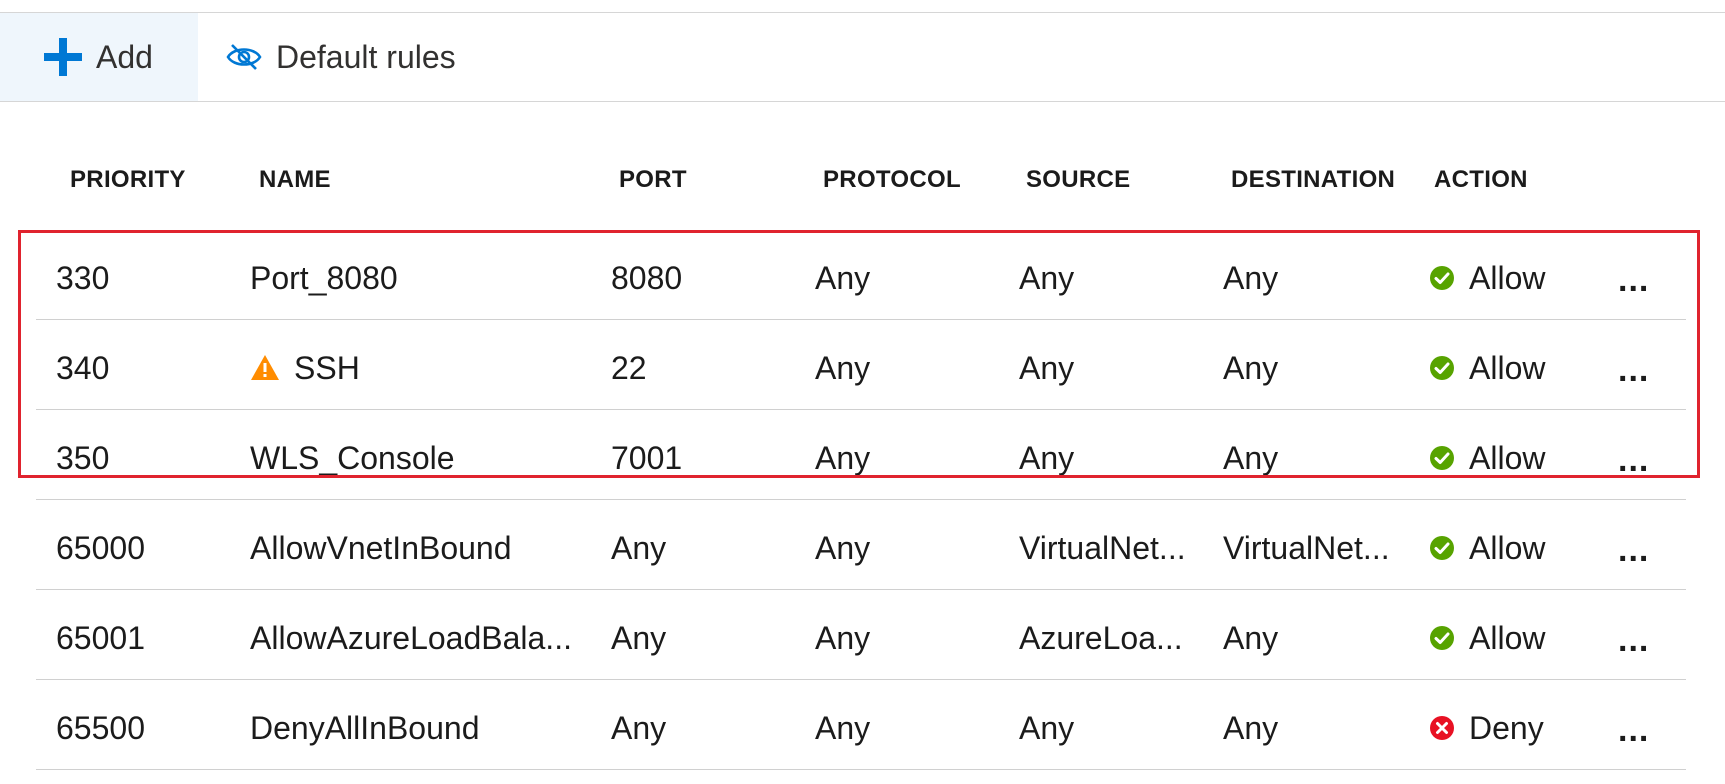  I want to click on default-rules-button: Default rules, so click(340, 57).